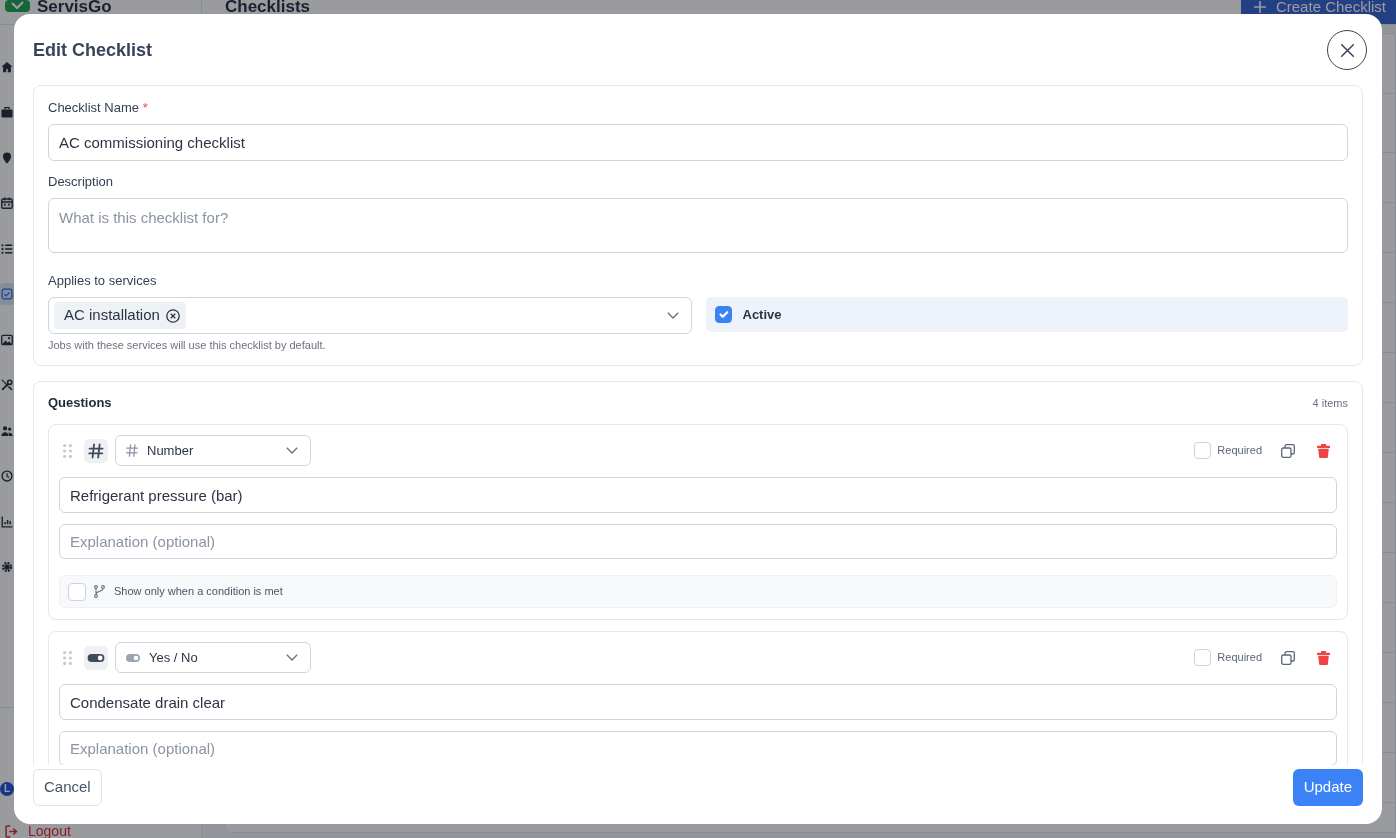 This screenshot has width=1396, height=838. What do you see at coordinates (7, 203) in the screenshot?
I see `calendar-icon` at bounding box center [7, 203].